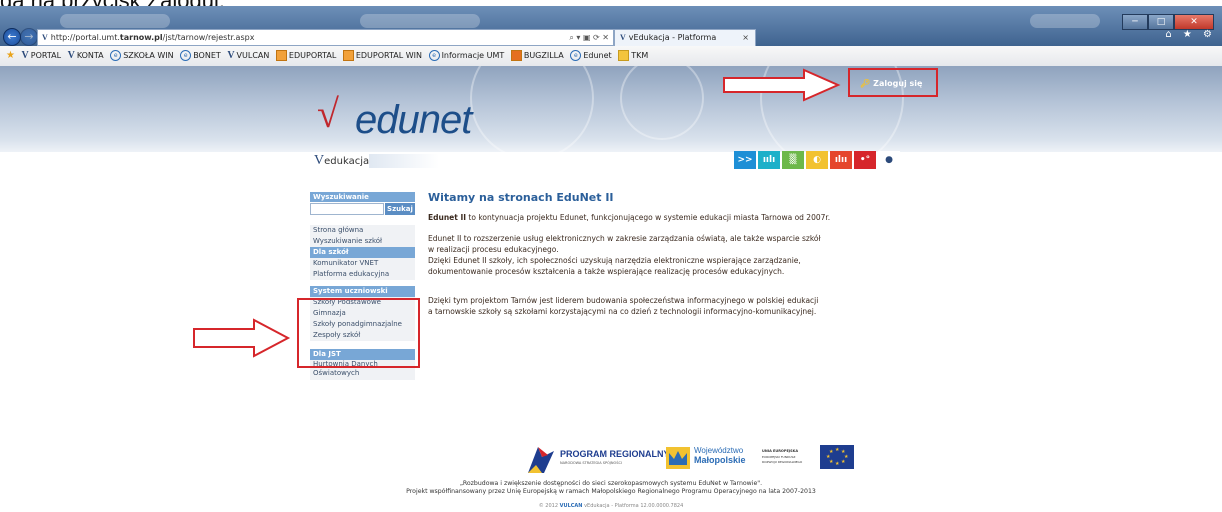  Describe the element at coordinates (248, 56) in the screenshot. I see `favorite-item: V VULCAN` at that location.